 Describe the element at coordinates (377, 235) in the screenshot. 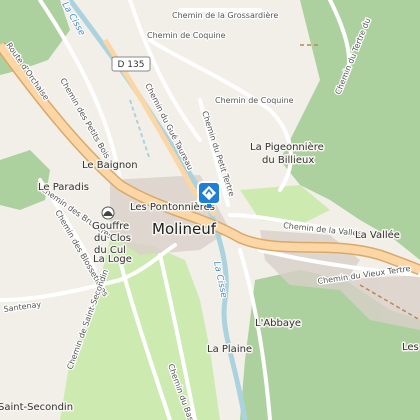

I see `place-label: La Vallée` at that location.